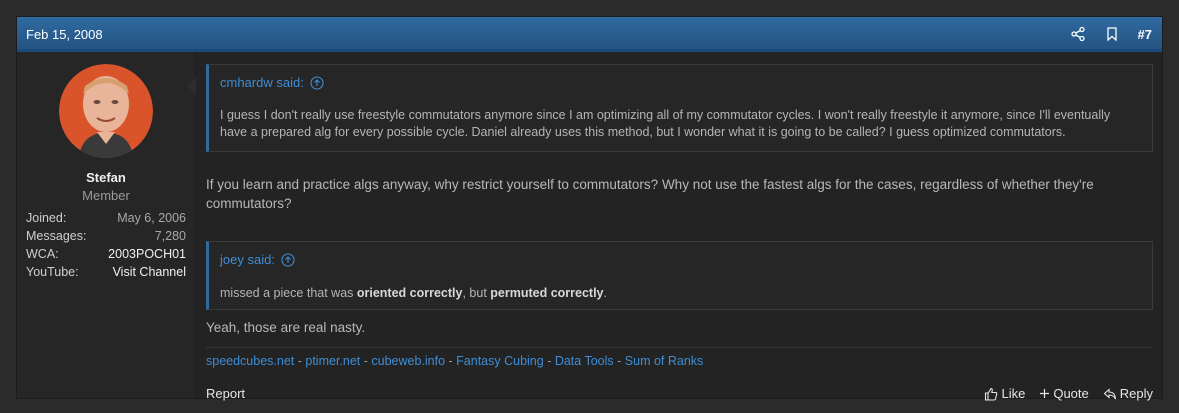 Image resolution: width=1179 pixels, height=413 pixels. Describe the element at coordinates (1071, 393) in the screenshot. I see `quote-label: Quote` at that location.